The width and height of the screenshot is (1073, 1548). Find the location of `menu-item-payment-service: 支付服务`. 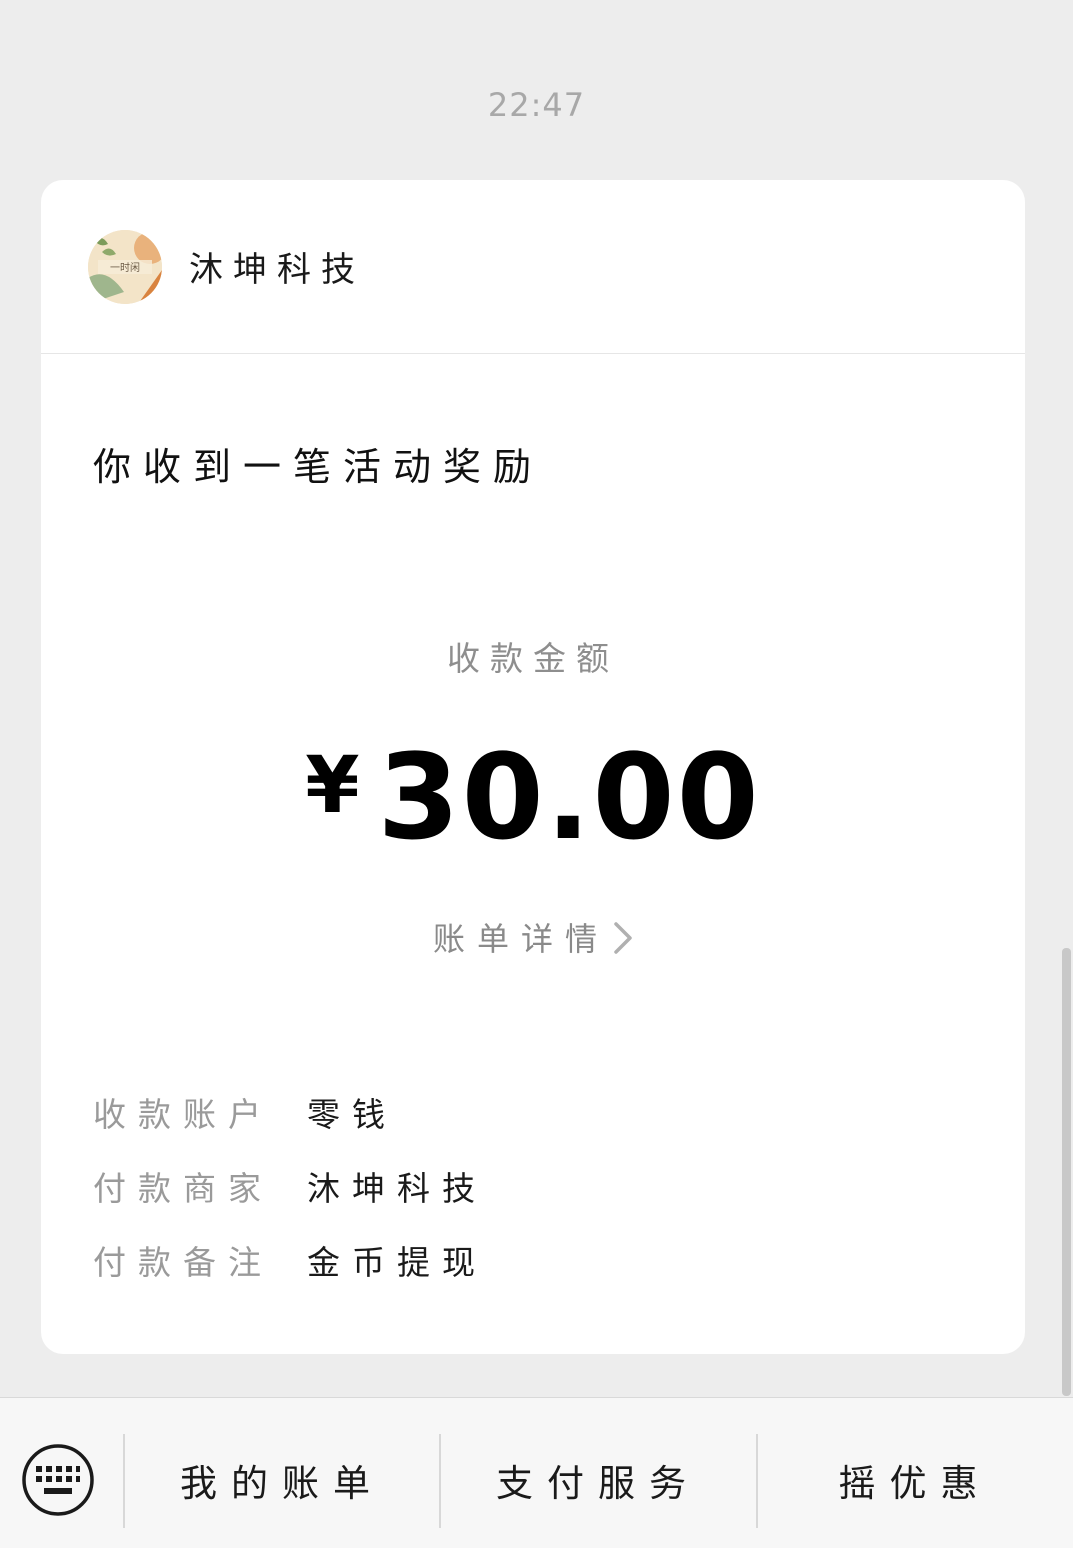

menu-item-payment-service: 支付服务 is located at coordinates (598, 1479).